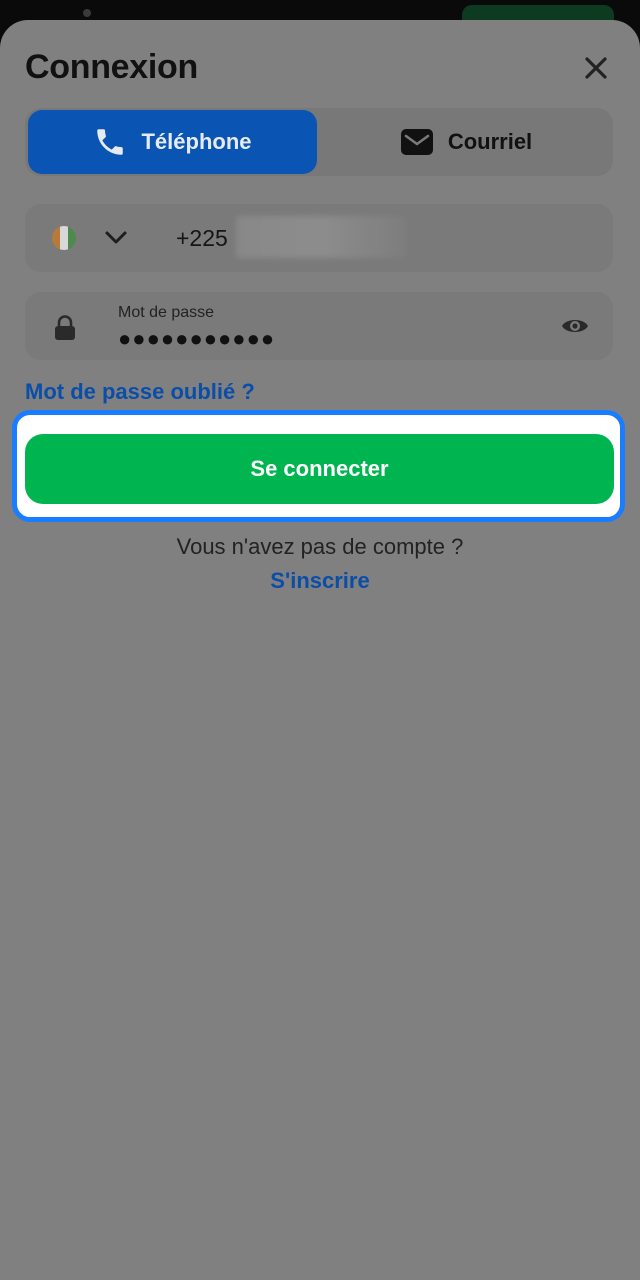 The width and height of the screenshot is (640, 1280). I want to click on password-label: Mot de passe, so click(166, 312).